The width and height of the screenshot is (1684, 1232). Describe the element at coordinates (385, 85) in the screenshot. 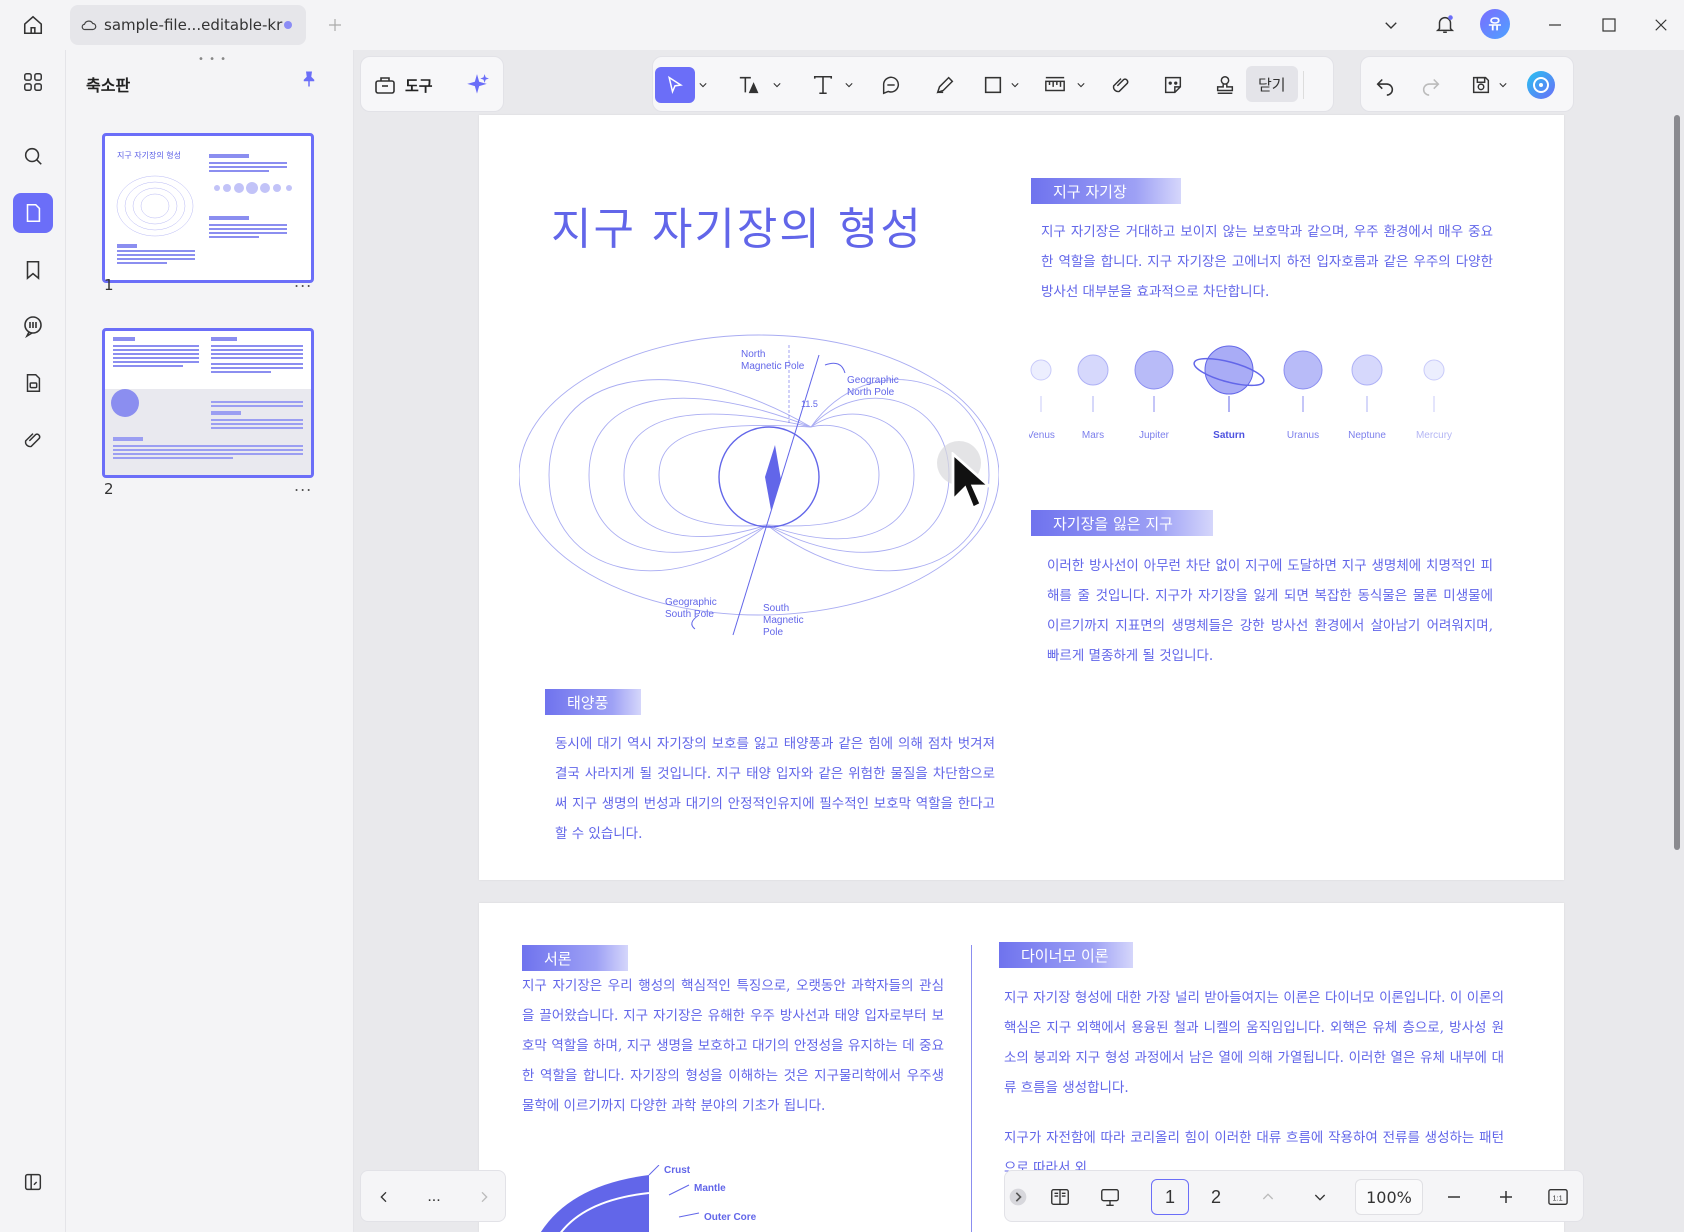

I see `toolbox-icon` at that location.